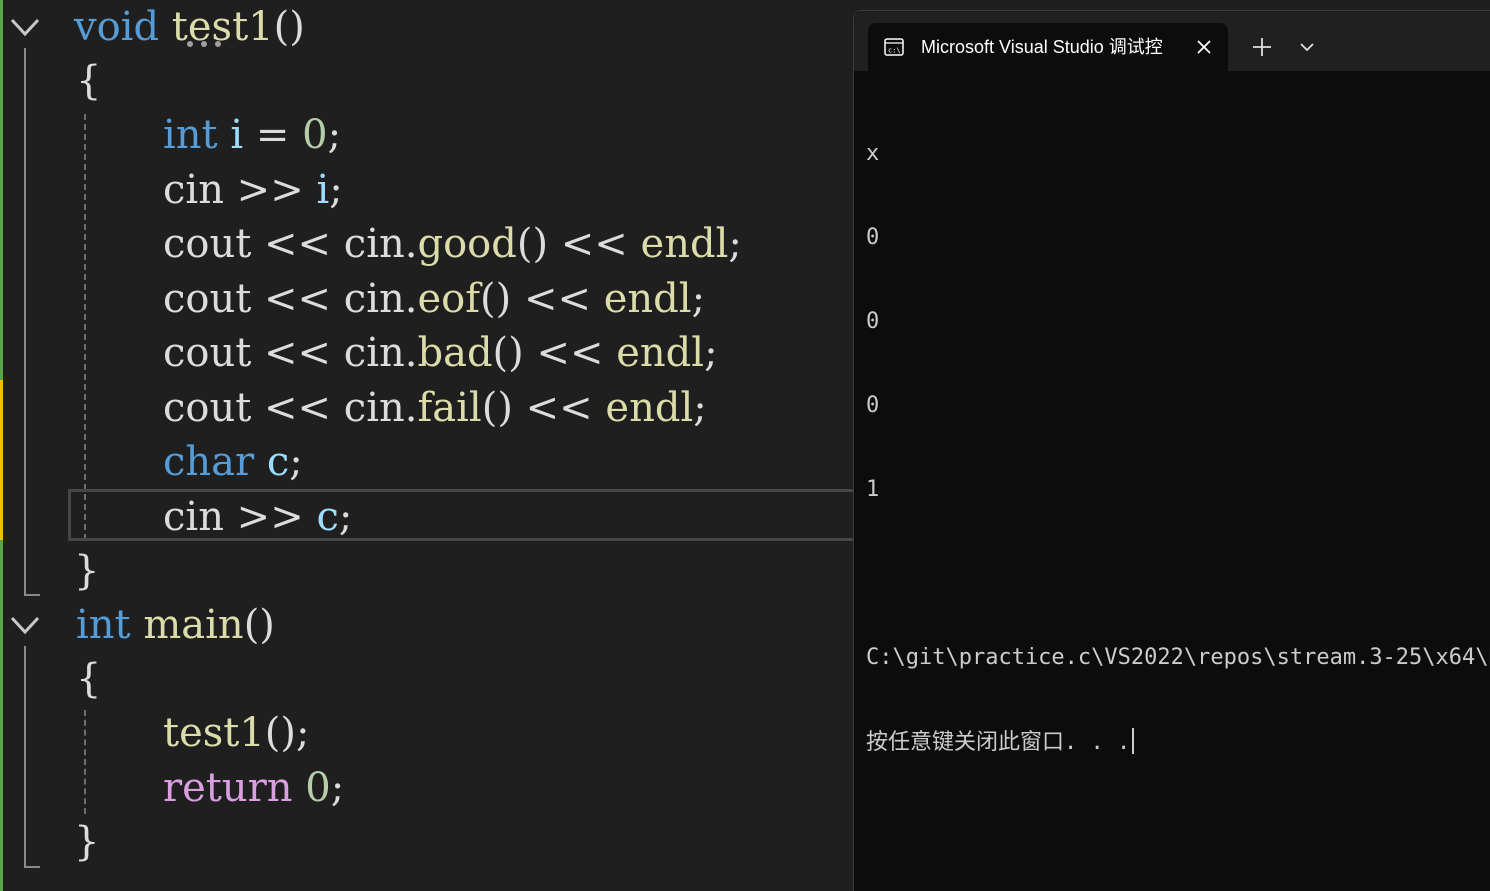 This screenshot has width=1490, height=891. I want to click on code-line: cout << cin.bad() << endl;, so click(440, 353).